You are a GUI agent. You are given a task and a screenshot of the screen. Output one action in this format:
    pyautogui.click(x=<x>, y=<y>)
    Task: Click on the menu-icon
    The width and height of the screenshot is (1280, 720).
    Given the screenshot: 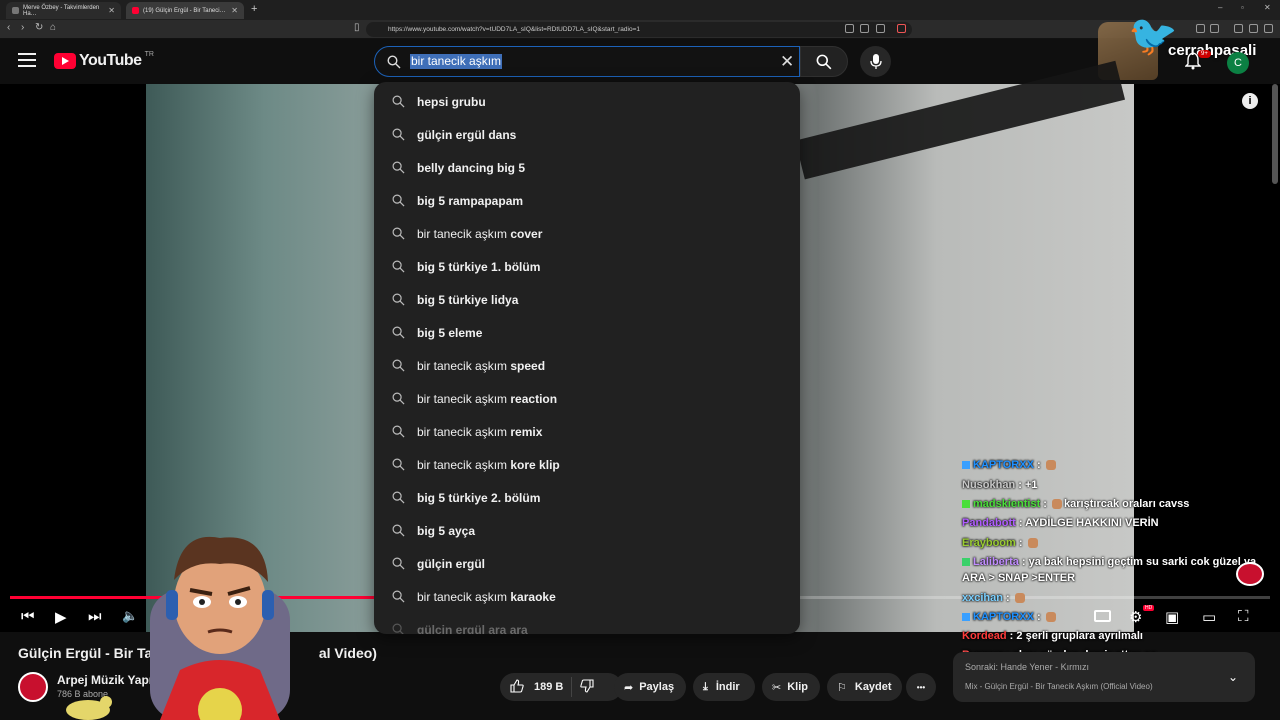 What is the action you would take?
    pyautogui.click(x=1268, y=28)
    